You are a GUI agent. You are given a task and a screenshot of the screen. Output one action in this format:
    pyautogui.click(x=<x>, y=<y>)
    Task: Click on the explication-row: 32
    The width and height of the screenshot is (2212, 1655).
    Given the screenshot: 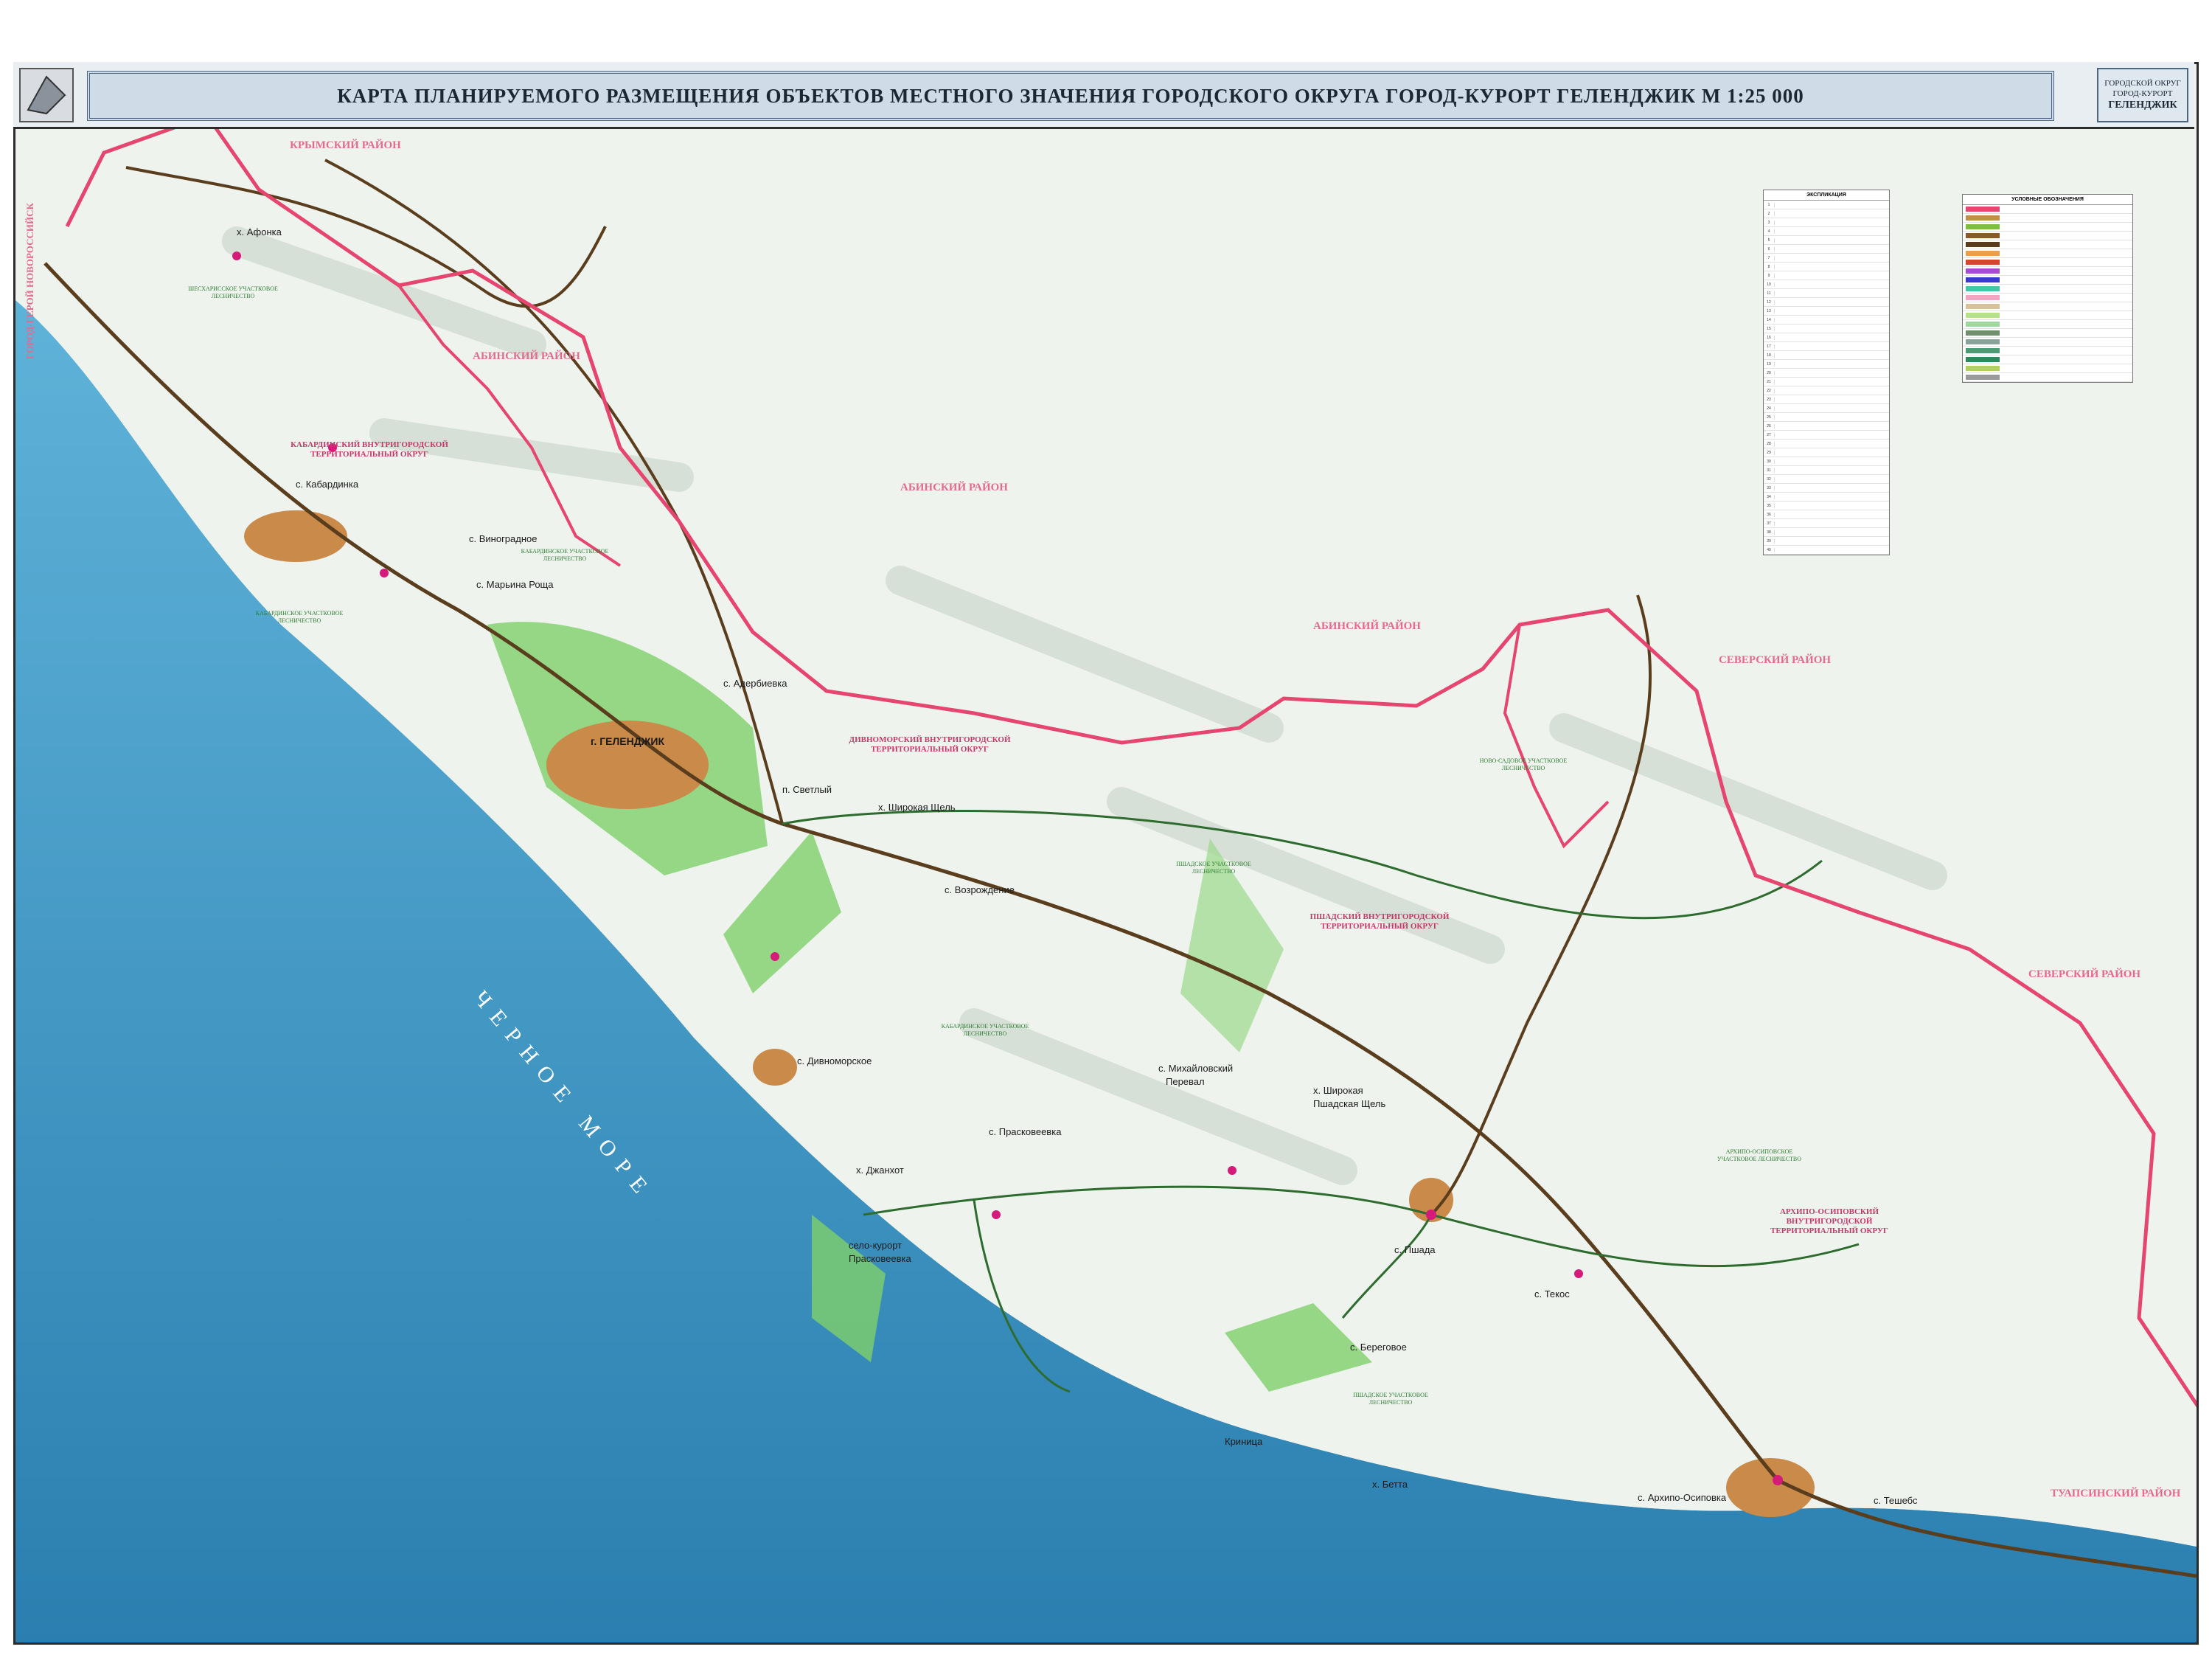 What is the action you would take?
    pyautogui.click(x=1826, y=479)
    